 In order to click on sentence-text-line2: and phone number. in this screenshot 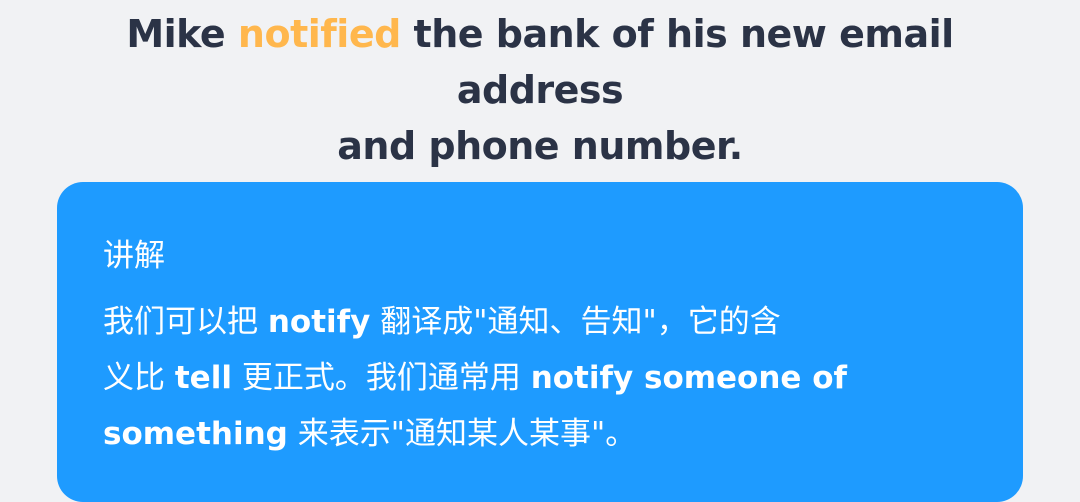, I will do `click(540, 146)`.